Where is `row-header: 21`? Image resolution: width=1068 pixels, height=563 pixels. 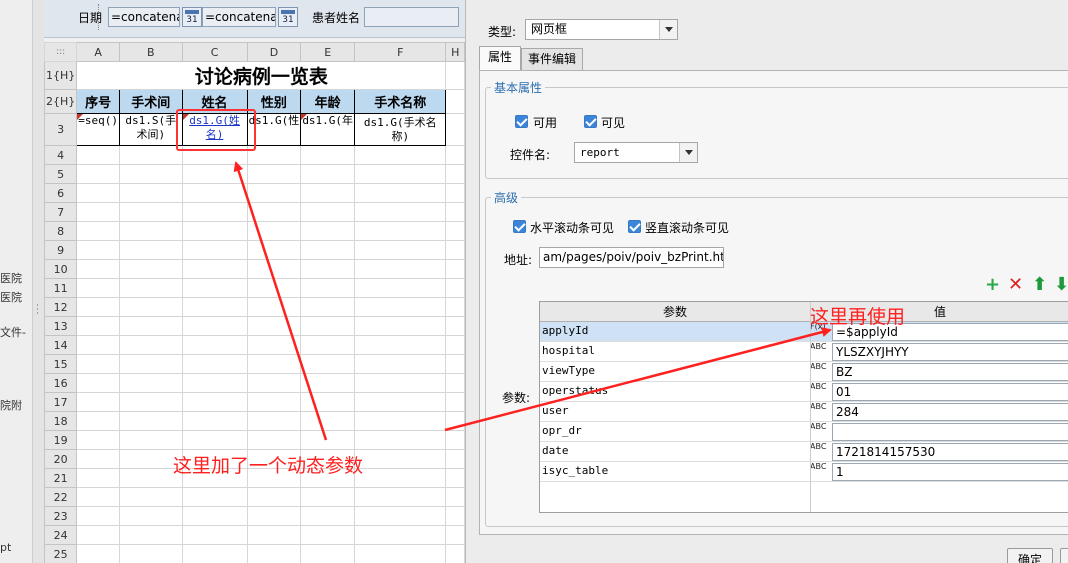 row-header: 21 is located at coordinates (61, 478).